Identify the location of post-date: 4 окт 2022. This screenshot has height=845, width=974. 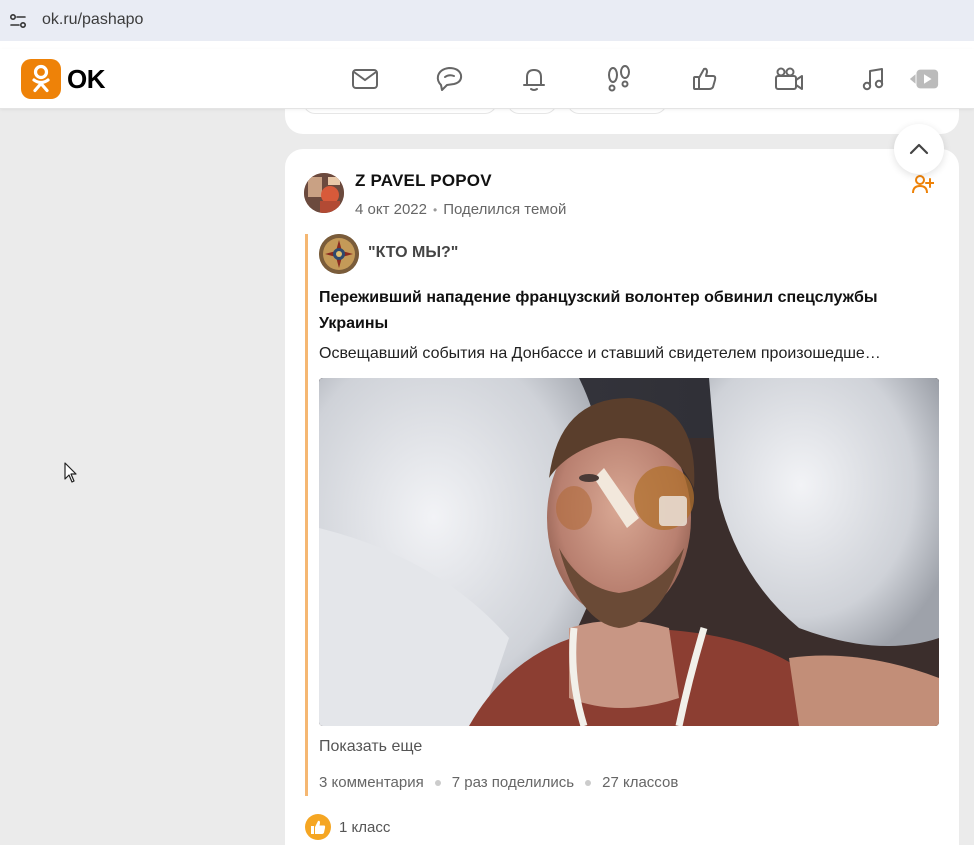
(391, 209).